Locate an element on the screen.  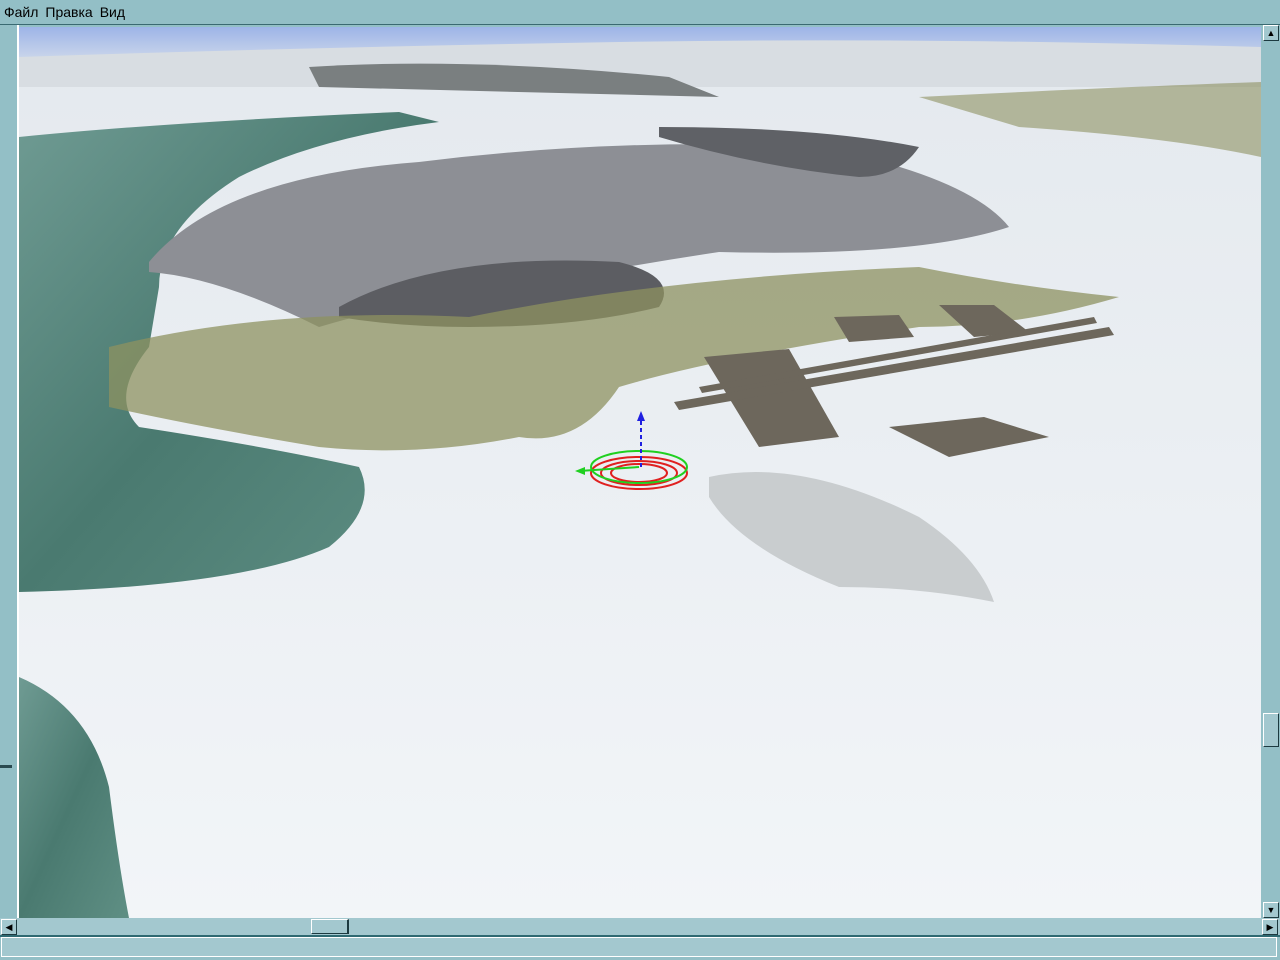
vertical-scrollbar: ▲ ▼ is located at coordinates (1270, 471).